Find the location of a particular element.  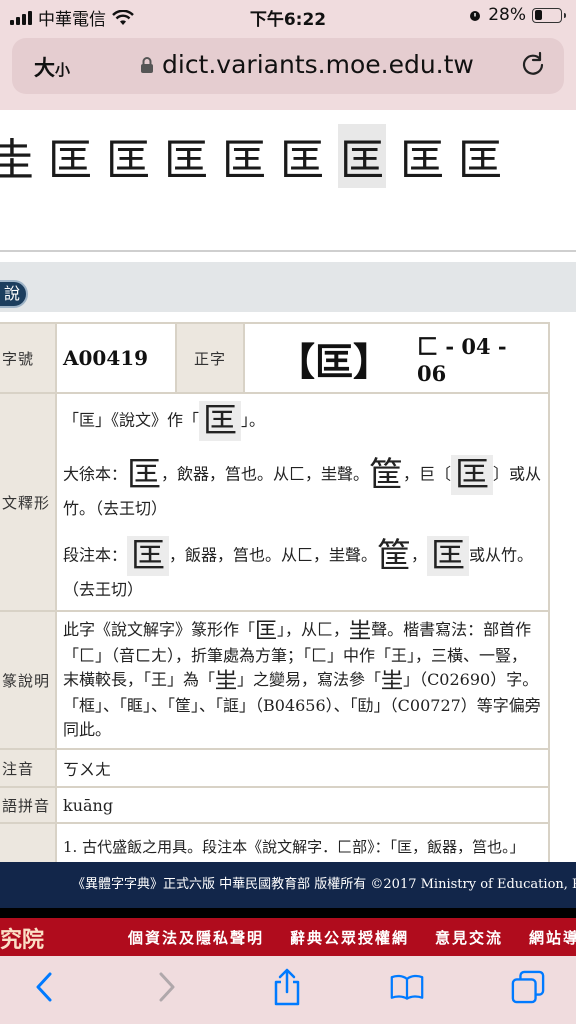

table-row: 注音 ㄎㄨㄤ is located at coordinates (275, 768).